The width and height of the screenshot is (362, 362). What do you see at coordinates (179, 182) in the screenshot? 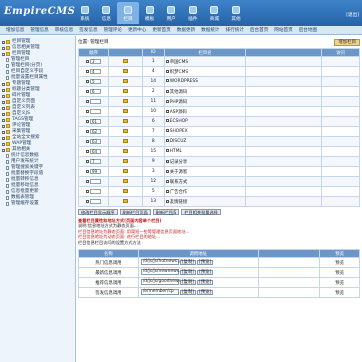
I see `column-name-link: 联系方式` at bounding box center [179, 182].